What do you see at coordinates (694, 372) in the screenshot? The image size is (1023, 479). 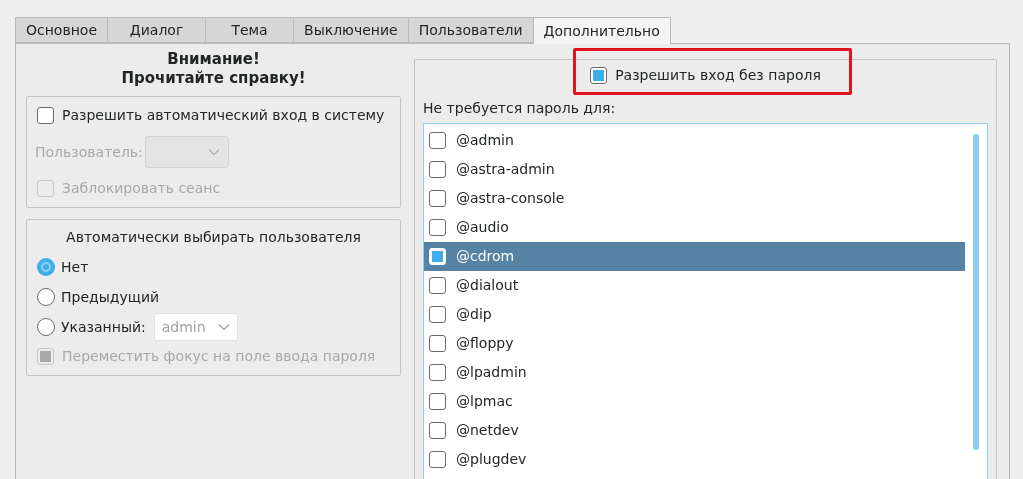 I see `list-item: @lpadmin` at bounding box center [694, 372].